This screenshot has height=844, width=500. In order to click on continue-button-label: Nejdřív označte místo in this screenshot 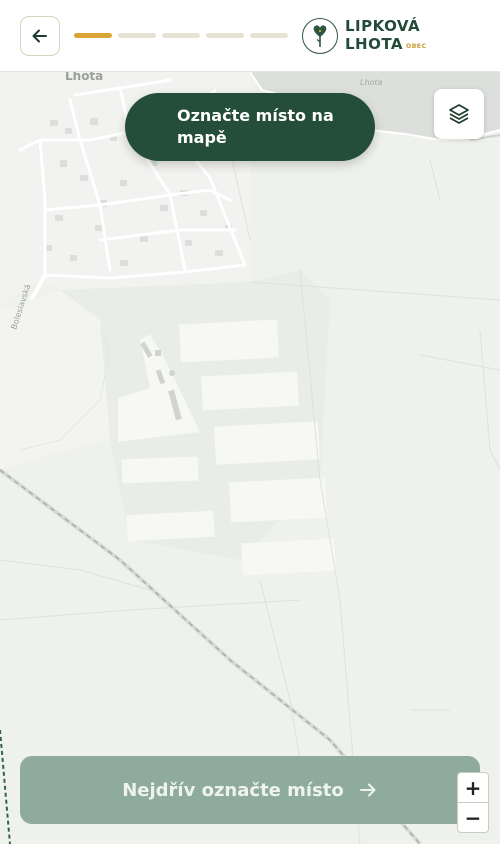, I will do `click(233, 790)`.